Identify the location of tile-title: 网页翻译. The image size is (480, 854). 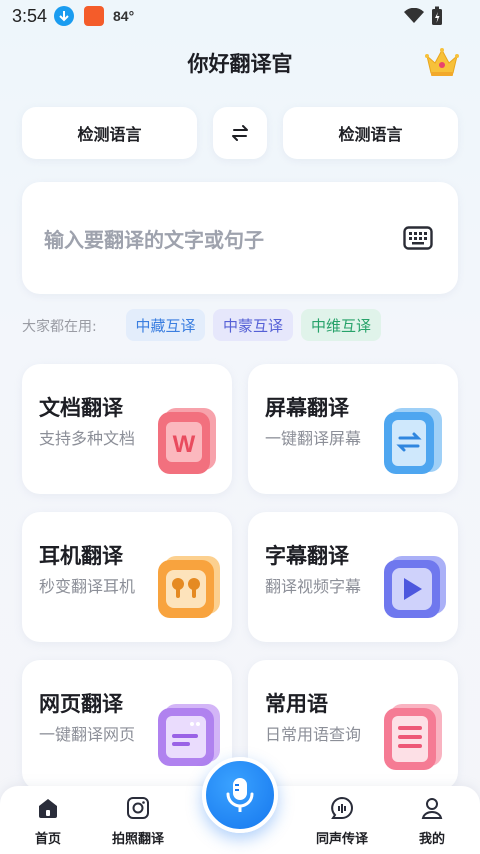
(81, 704).